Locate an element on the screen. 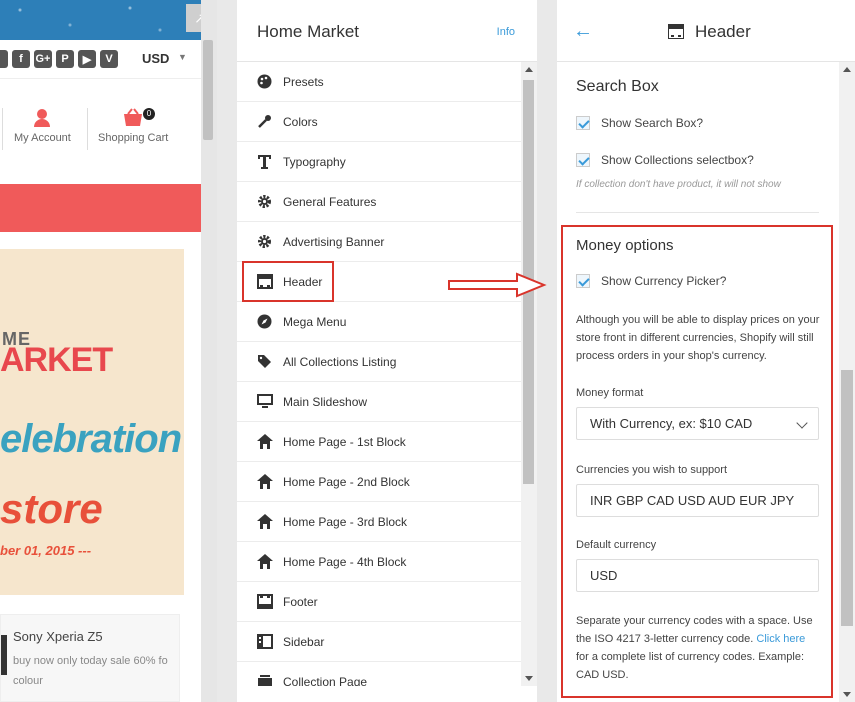 The image size is (855, 702). shopping-cart-label: Shopping Cart is located at coordinates (133, 138).